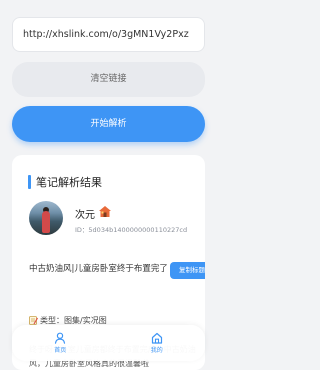 The height and width of the screenshot is (370, 320). What do you see at coordinates (131, 230) in the screenshot?
I see `author-id: ID：5d034b1400000000110227cd` at bounding box center [131, 230].